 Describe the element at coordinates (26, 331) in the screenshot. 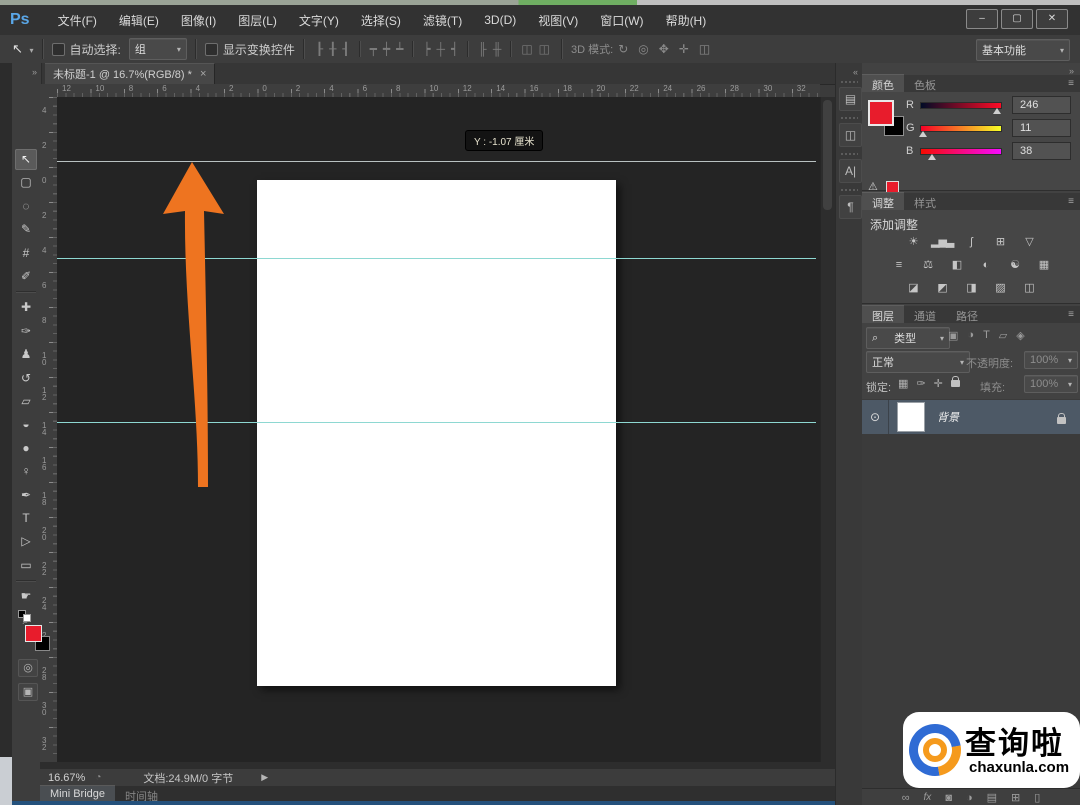

I see `brush-tool: ✑` at that location.